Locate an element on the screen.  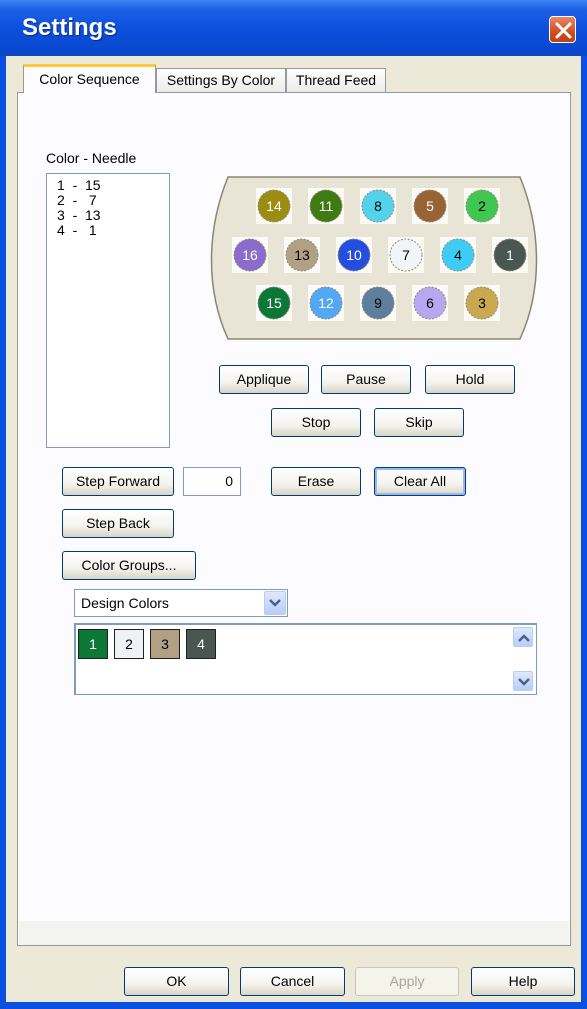
needle-12: 12 is located at coordinates (326, 303).